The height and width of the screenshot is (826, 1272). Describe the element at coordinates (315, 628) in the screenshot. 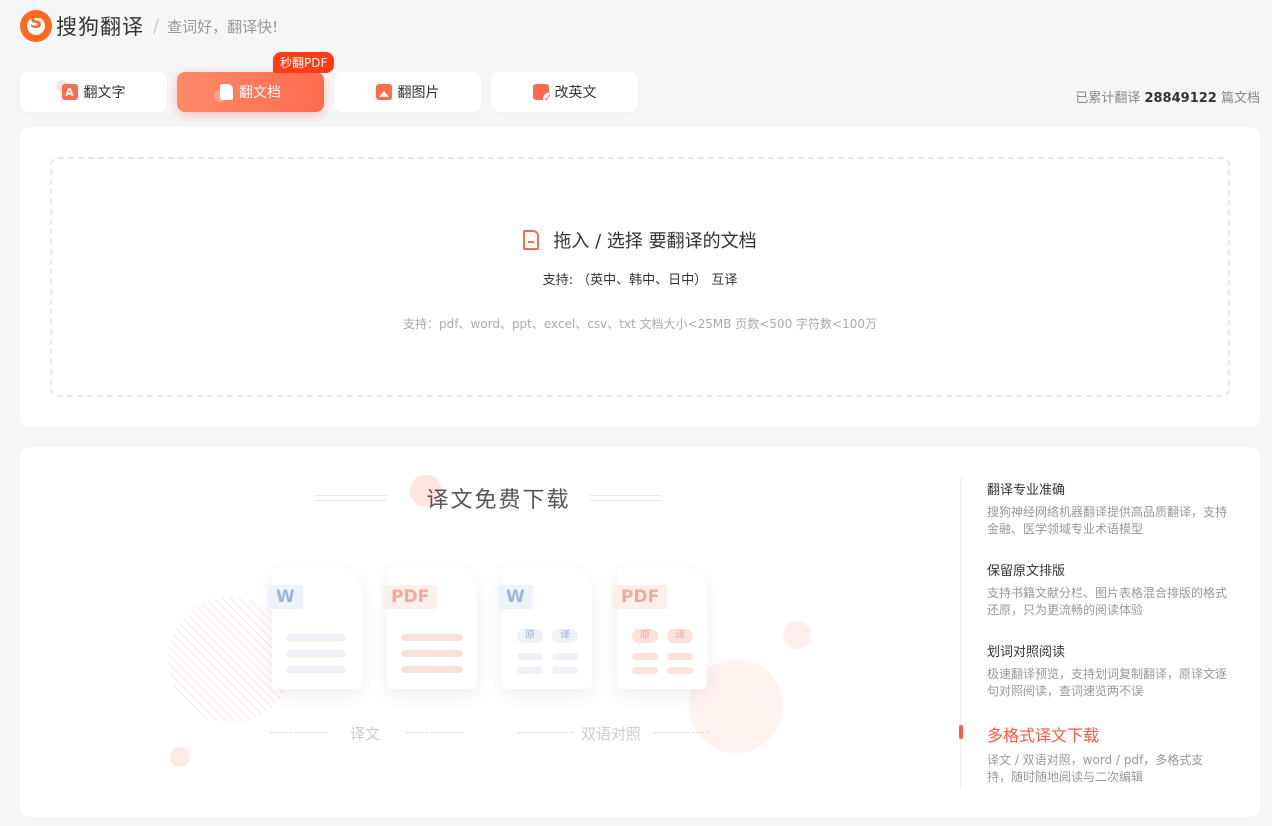

I see `word-file-card: W` at that location.